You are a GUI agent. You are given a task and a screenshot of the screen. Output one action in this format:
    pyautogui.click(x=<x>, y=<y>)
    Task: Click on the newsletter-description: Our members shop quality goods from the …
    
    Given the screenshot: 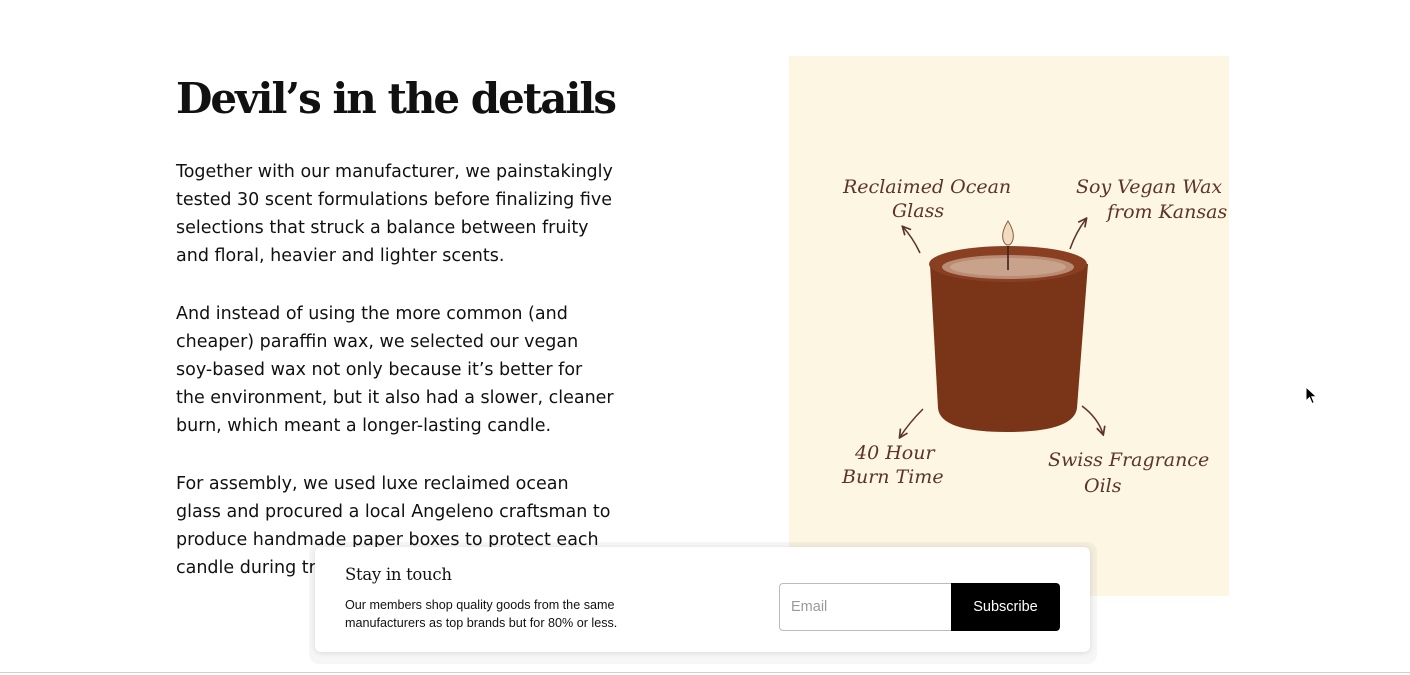 What is the action you would take?
    pyautogui.click(x=481, y=614)
    